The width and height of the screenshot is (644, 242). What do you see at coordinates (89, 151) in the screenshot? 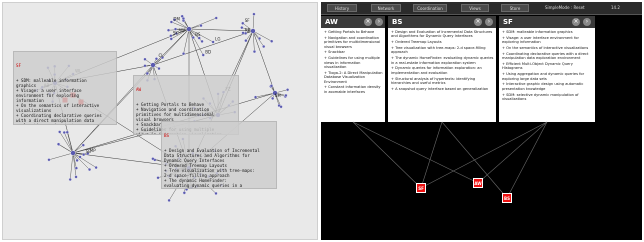
I see `graph-node-label: SB` at bounding box center [89, 151].